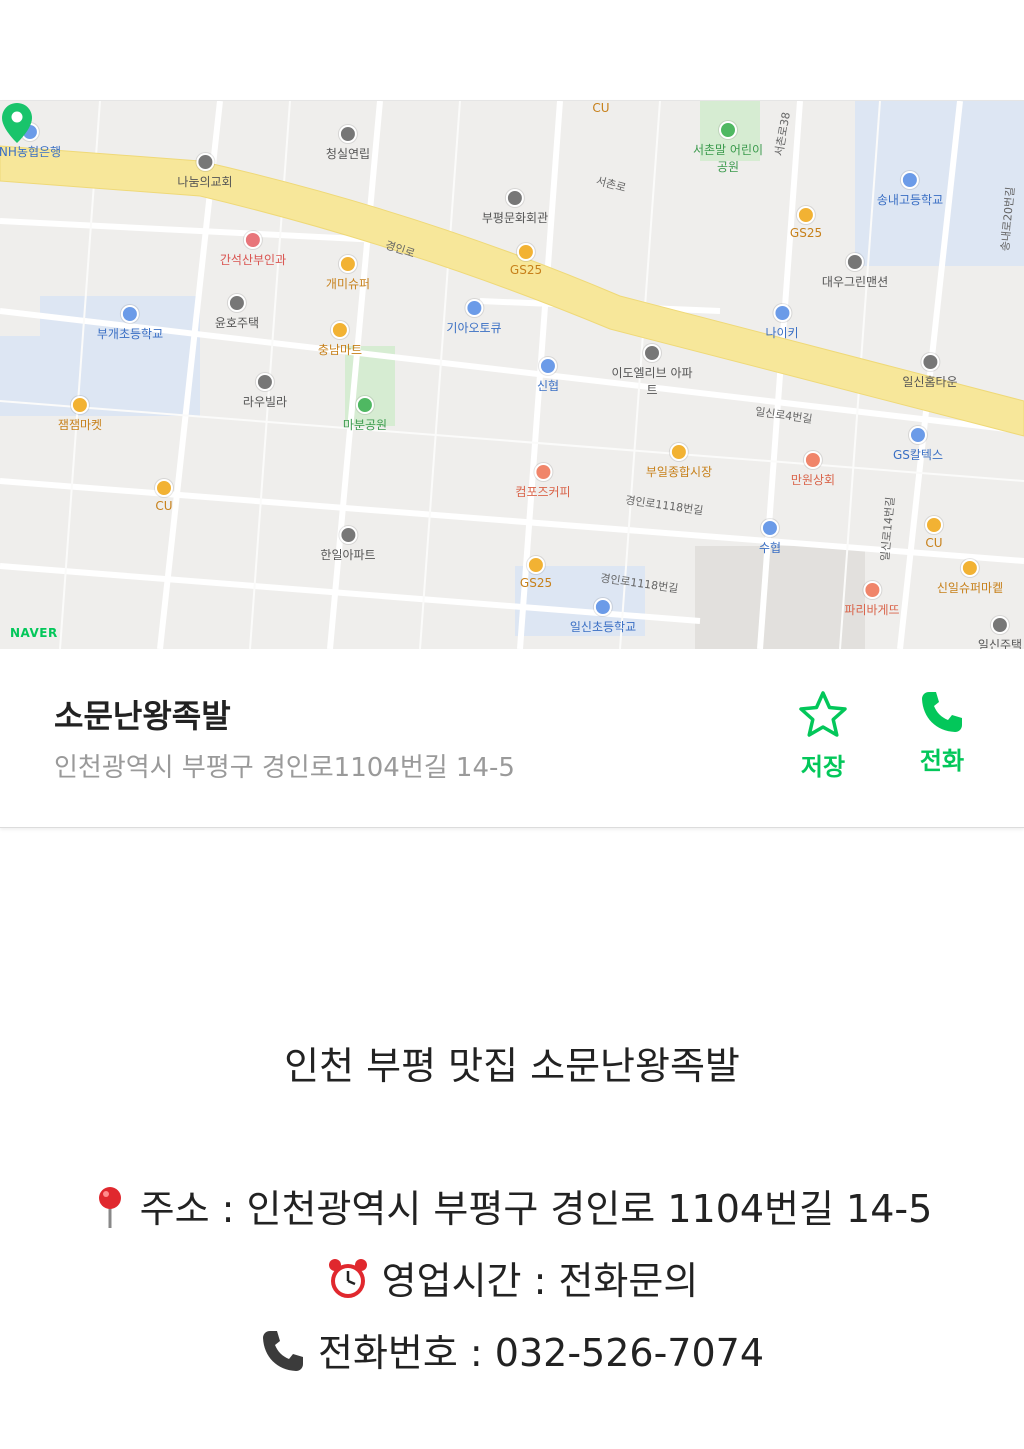 The width and height of the screenshot is (1024, 1449). I want to click on phone-icon, so click(942, 712).